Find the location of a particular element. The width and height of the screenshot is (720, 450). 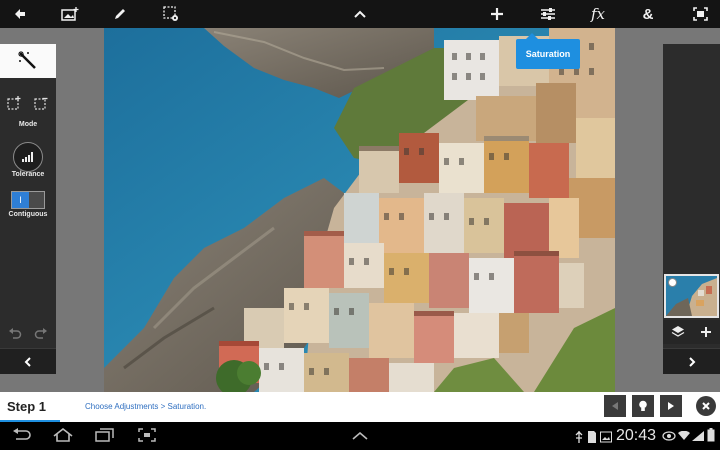

step-instruction: Choose Adjustments > Saturation. is located at coordinates (146, 406).